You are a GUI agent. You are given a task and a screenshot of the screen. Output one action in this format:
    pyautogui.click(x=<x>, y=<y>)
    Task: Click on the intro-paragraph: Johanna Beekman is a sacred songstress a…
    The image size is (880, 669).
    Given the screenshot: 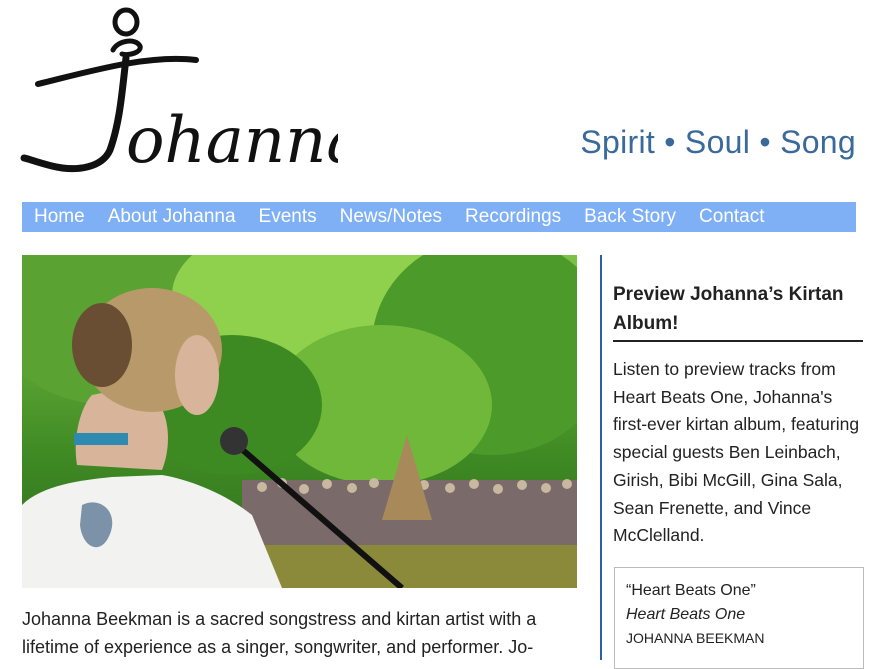 What is the action you would take?
    pyautogui.click(x=302, y=633)
    